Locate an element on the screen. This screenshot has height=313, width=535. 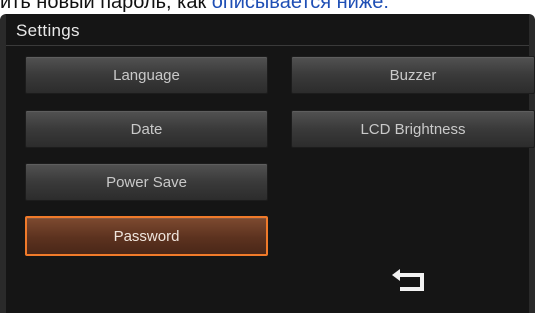
caption-text: ить новый пароль, как описывается ниже: is located at coordinates (194, 7).